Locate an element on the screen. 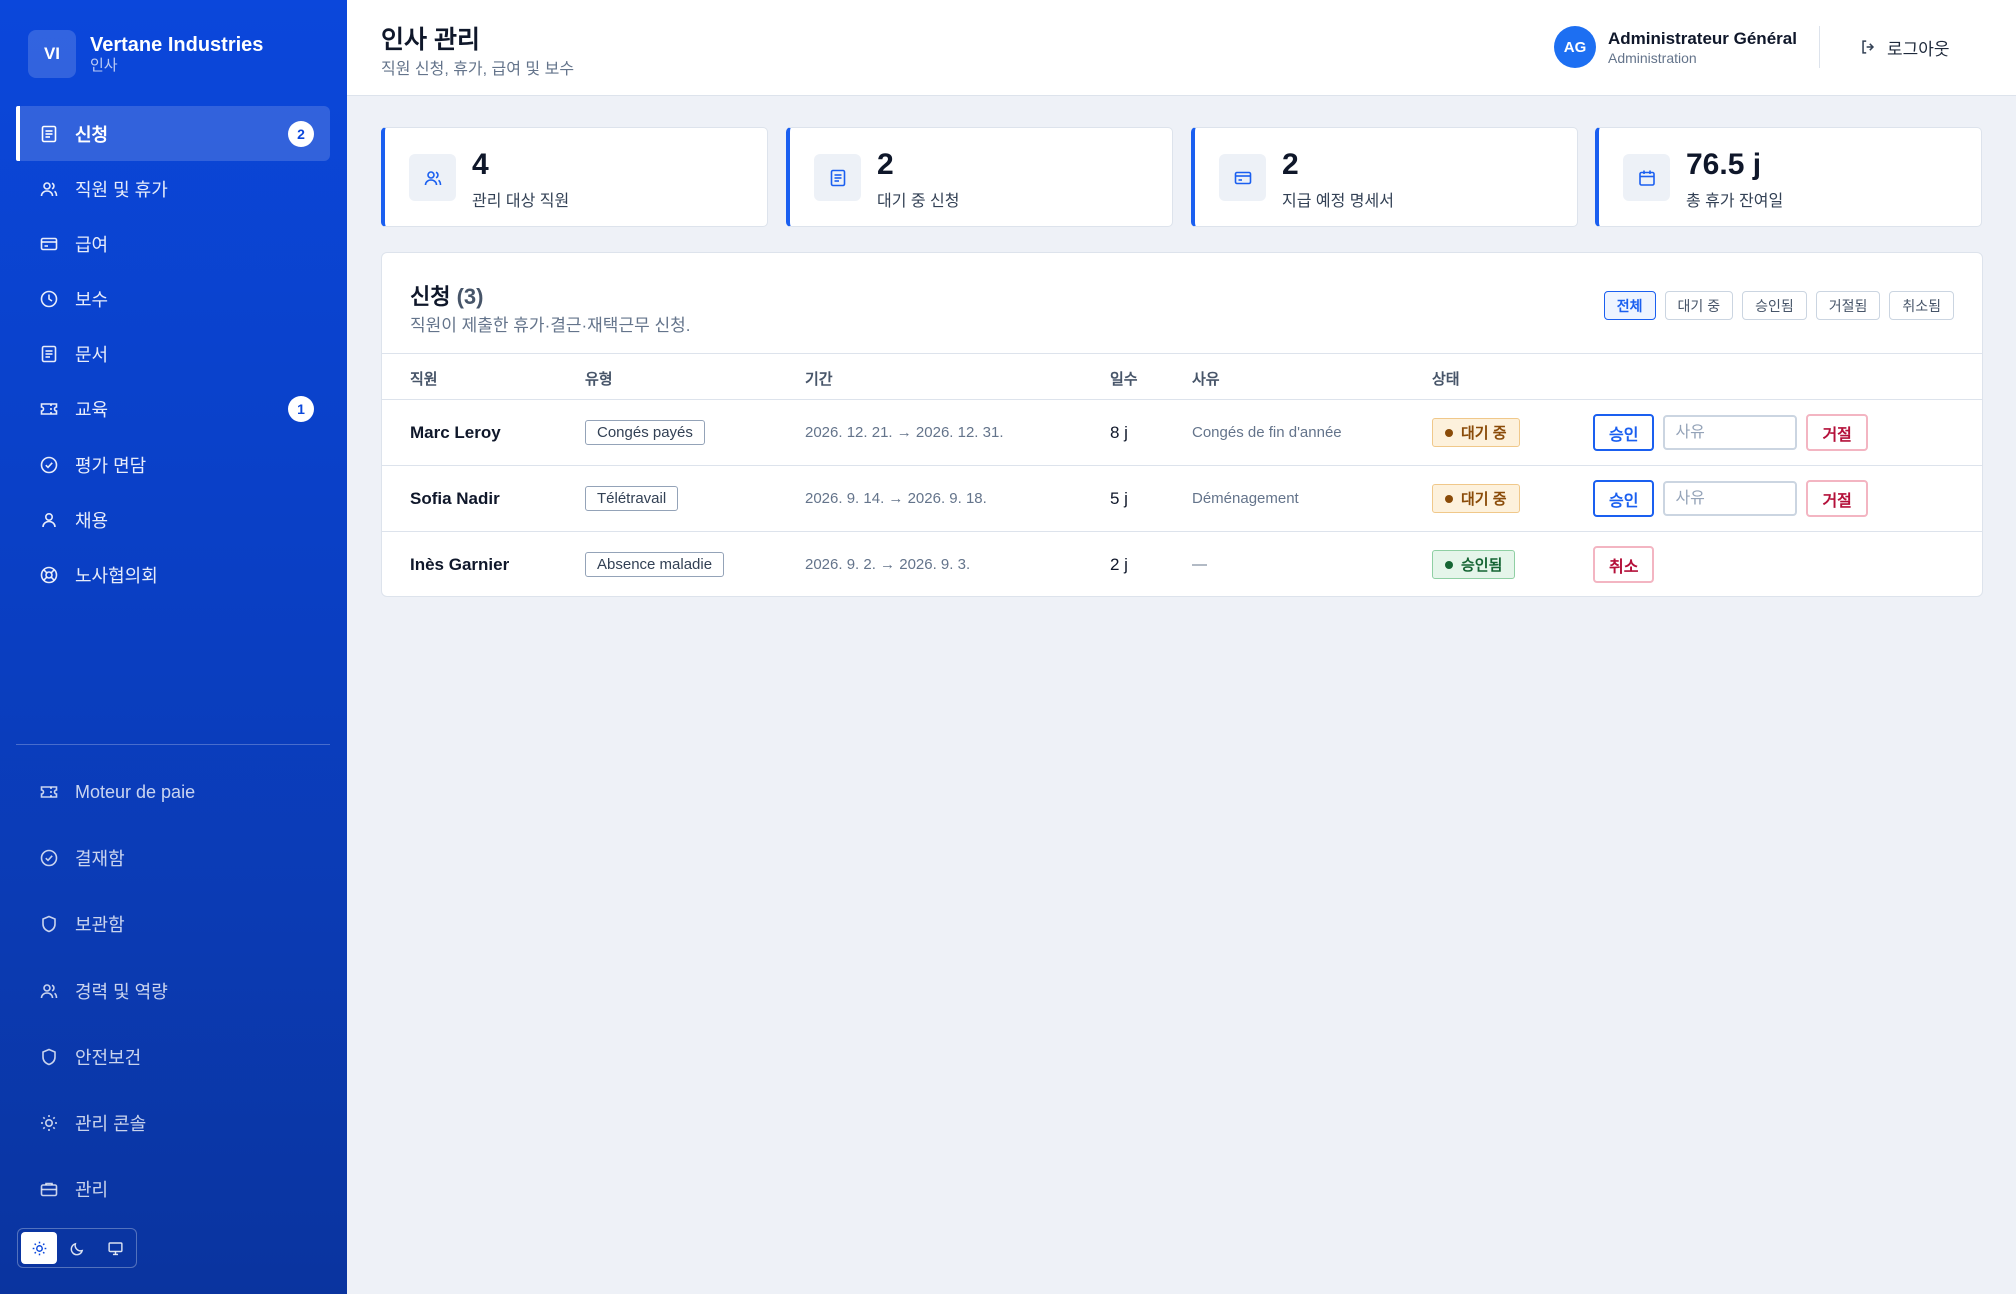 This screenshot has height=1294, width=2016. sidebar-item-label: Moteur de paie is located at coordinates (135, 791).